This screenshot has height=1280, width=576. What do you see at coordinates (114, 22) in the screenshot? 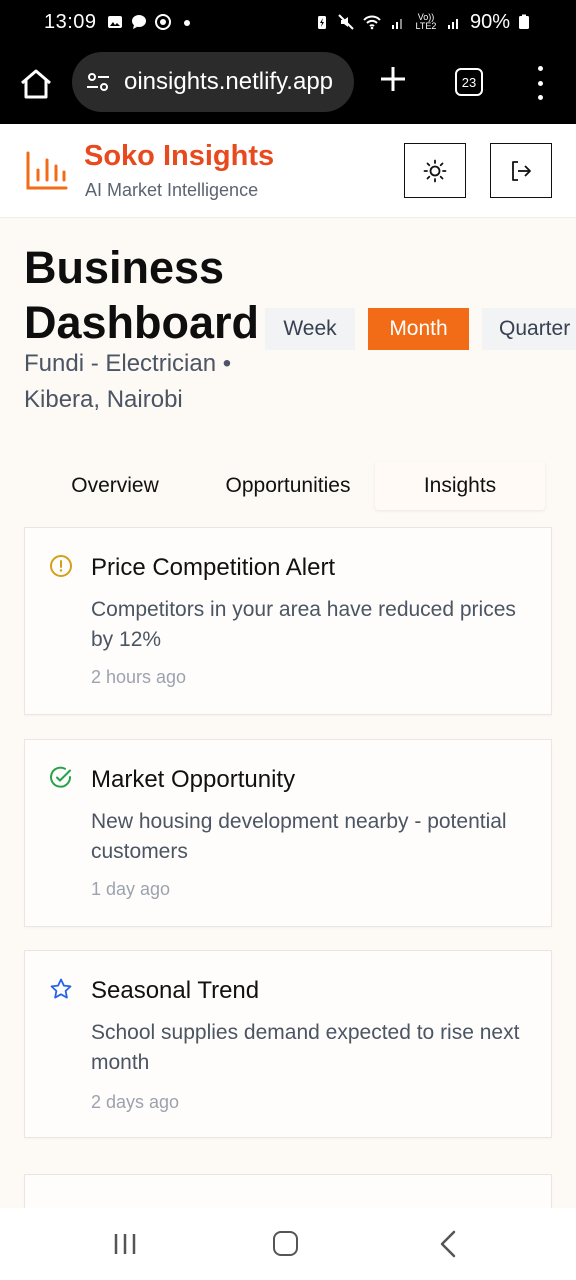
I see `gallery-icon` at bounding box center [114, 22].